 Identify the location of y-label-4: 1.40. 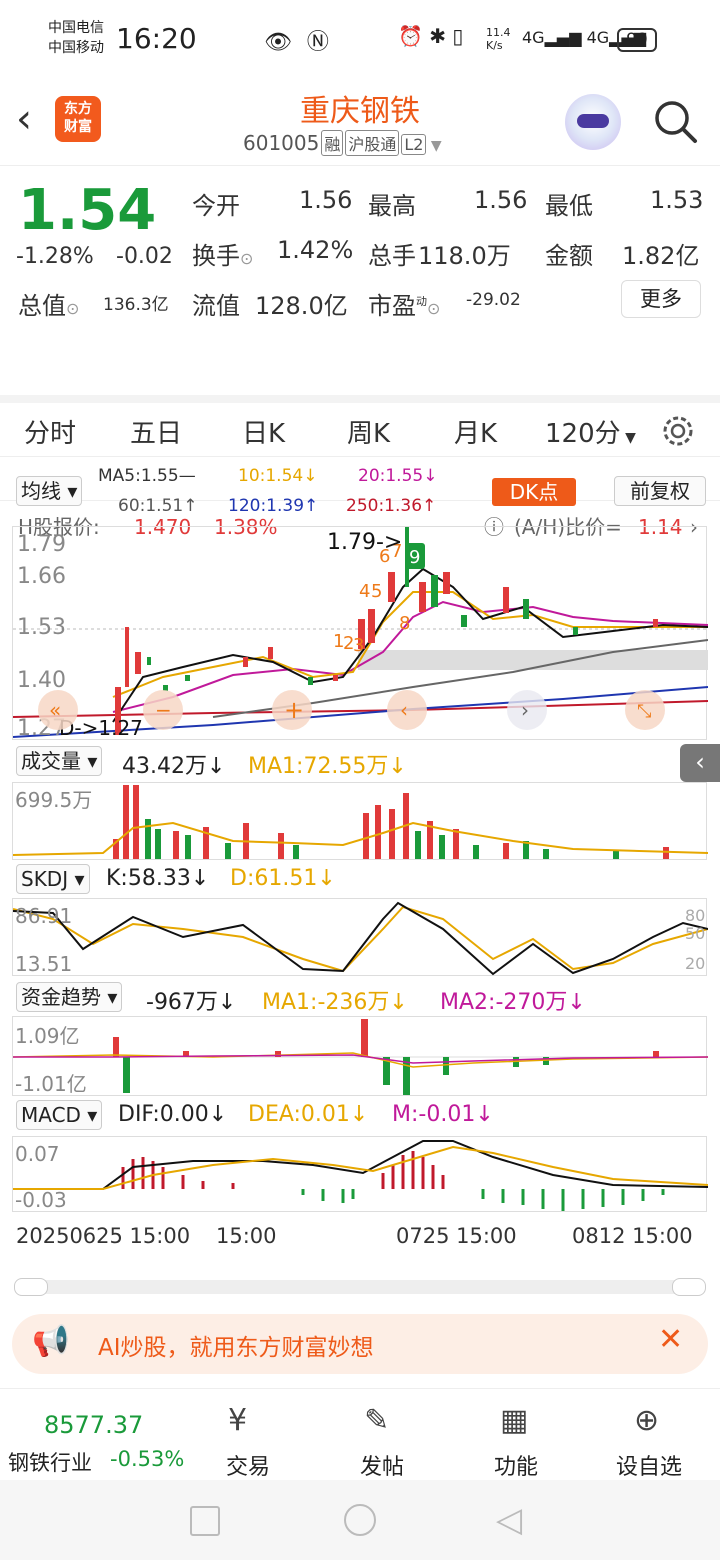
(41, 680).